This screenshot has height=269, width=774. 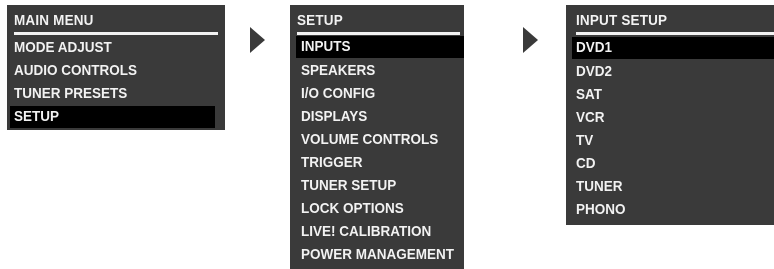 What do you see at coordinates (112, 117) in the screenshot?
I see `main-menu-item-setup: SETUP` at bounding box center [112, 117].